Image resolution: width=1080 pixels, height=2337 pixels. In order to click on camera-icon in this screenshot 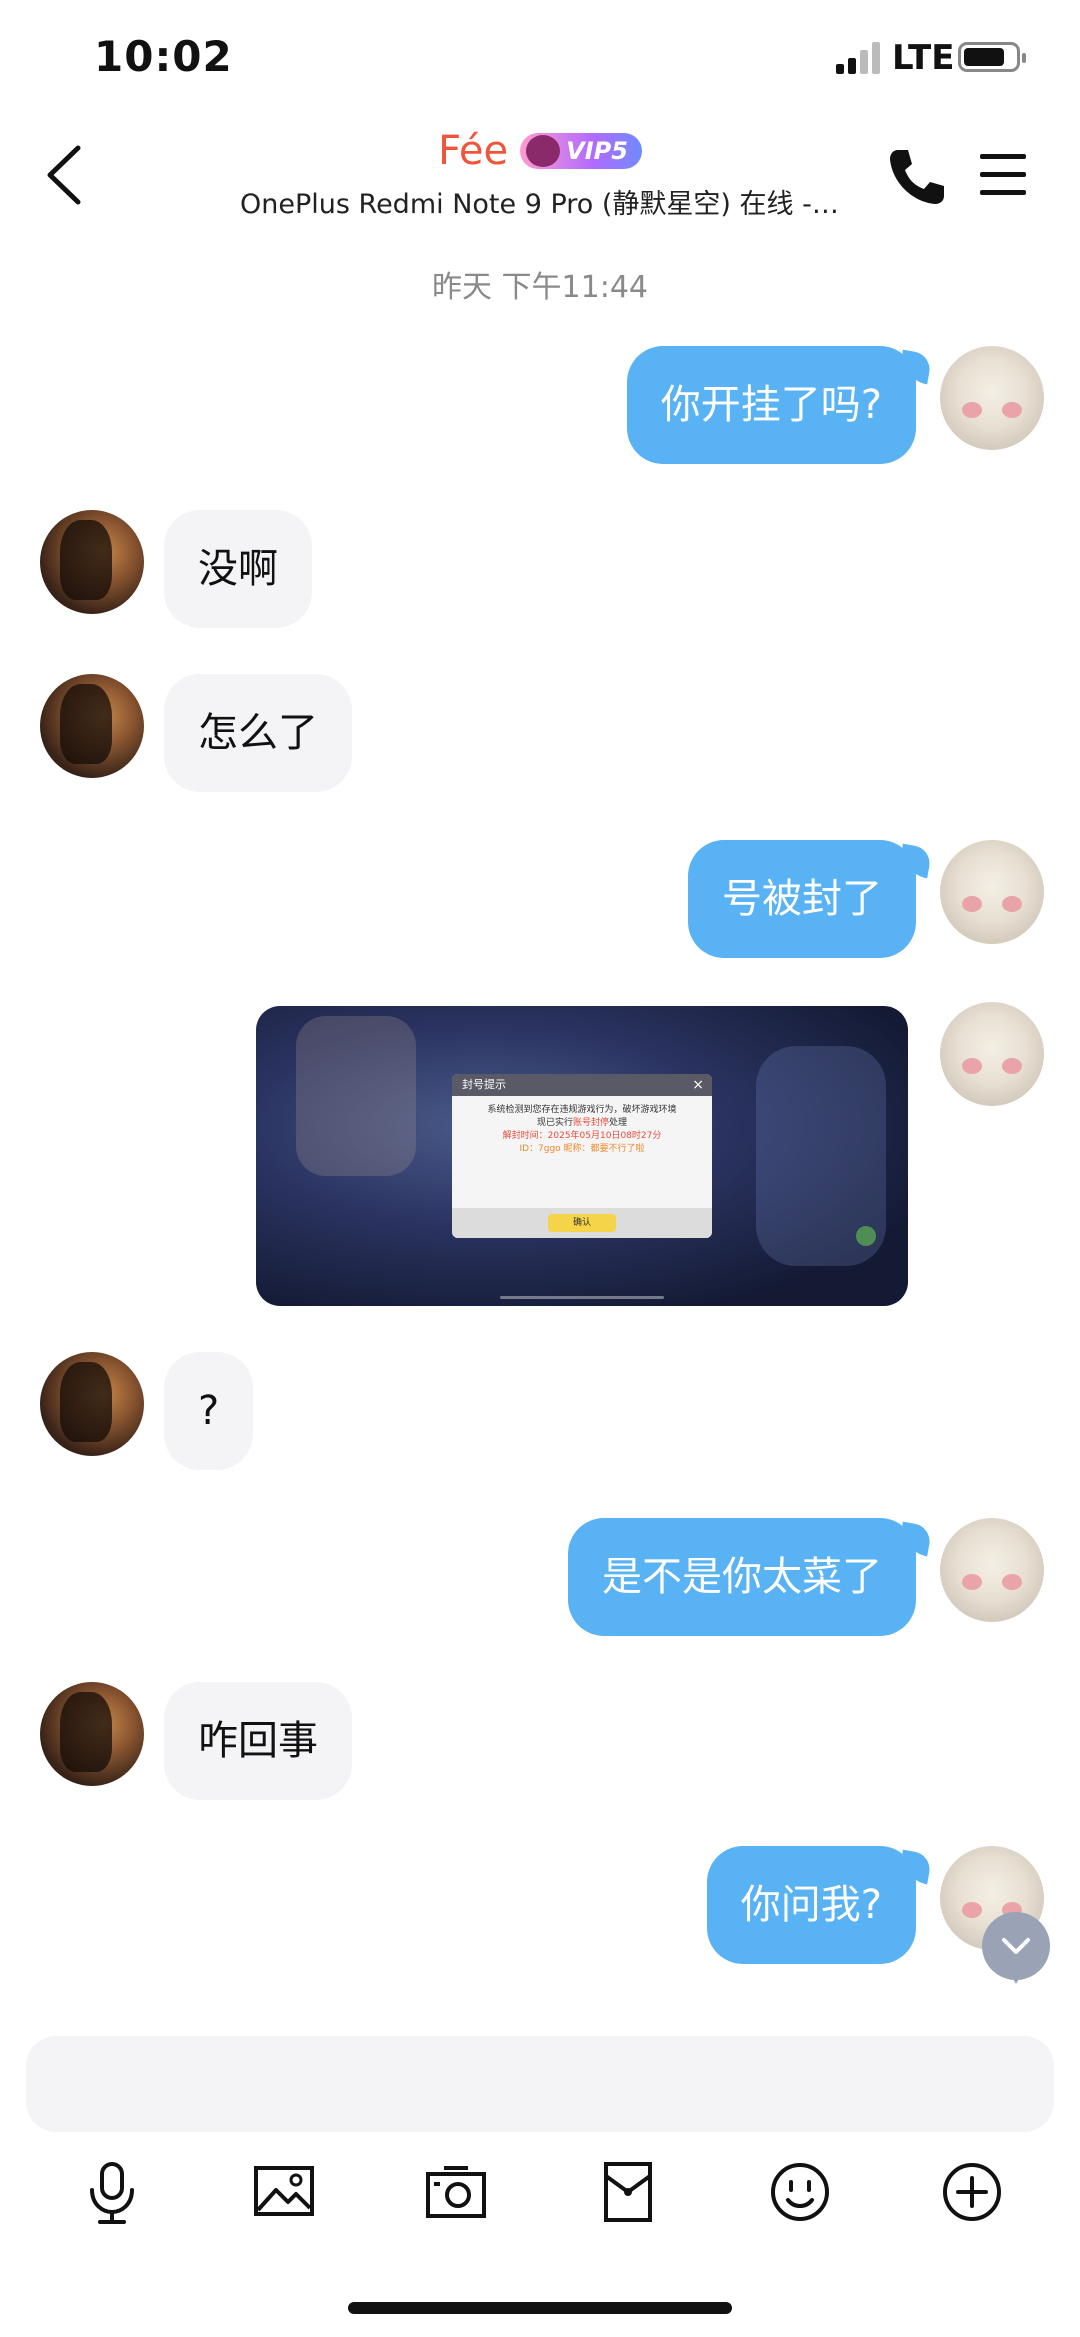, I will do `click(456, 2192)`.